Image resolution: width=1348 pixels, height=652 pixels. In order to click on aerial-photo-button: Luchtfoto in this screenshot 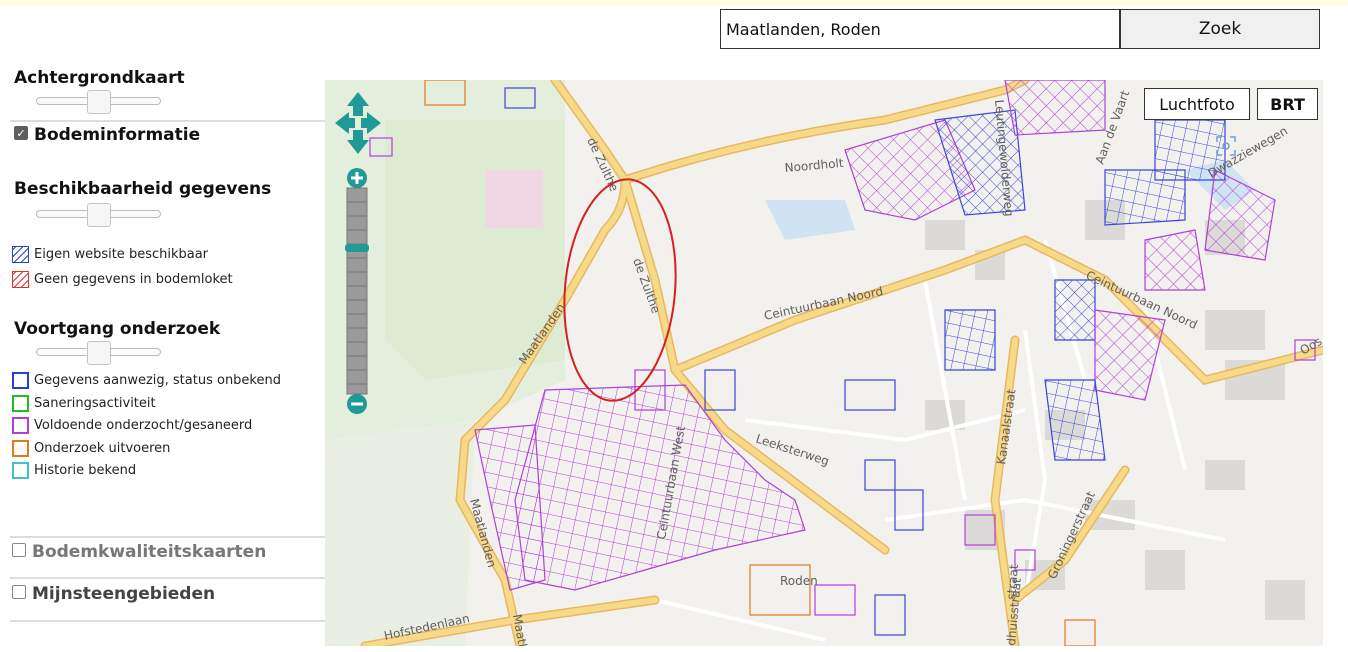, I will do `click(1197, 104)`.